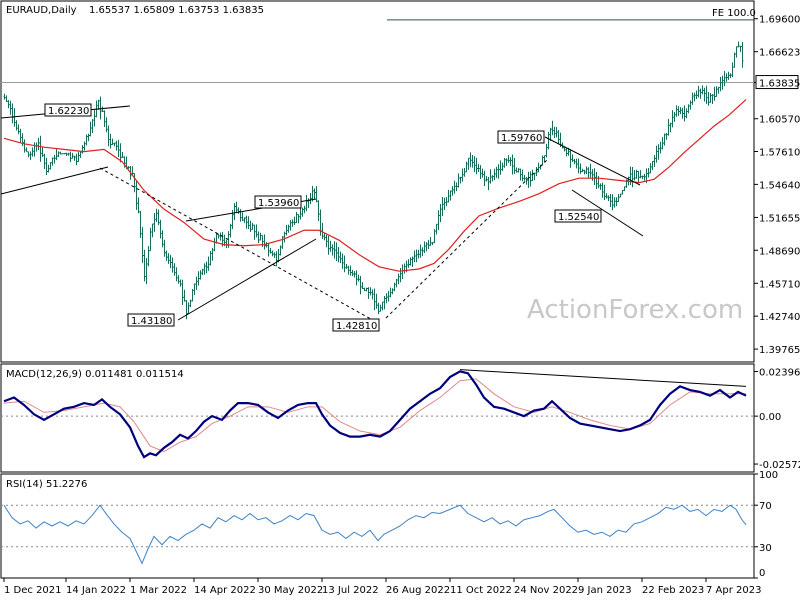 The width and height of the screenshot is (800, 604). Describe the element at coordinates (779, 152) in the screenshot. I see `price-axis-label: 1.57610` at that location.